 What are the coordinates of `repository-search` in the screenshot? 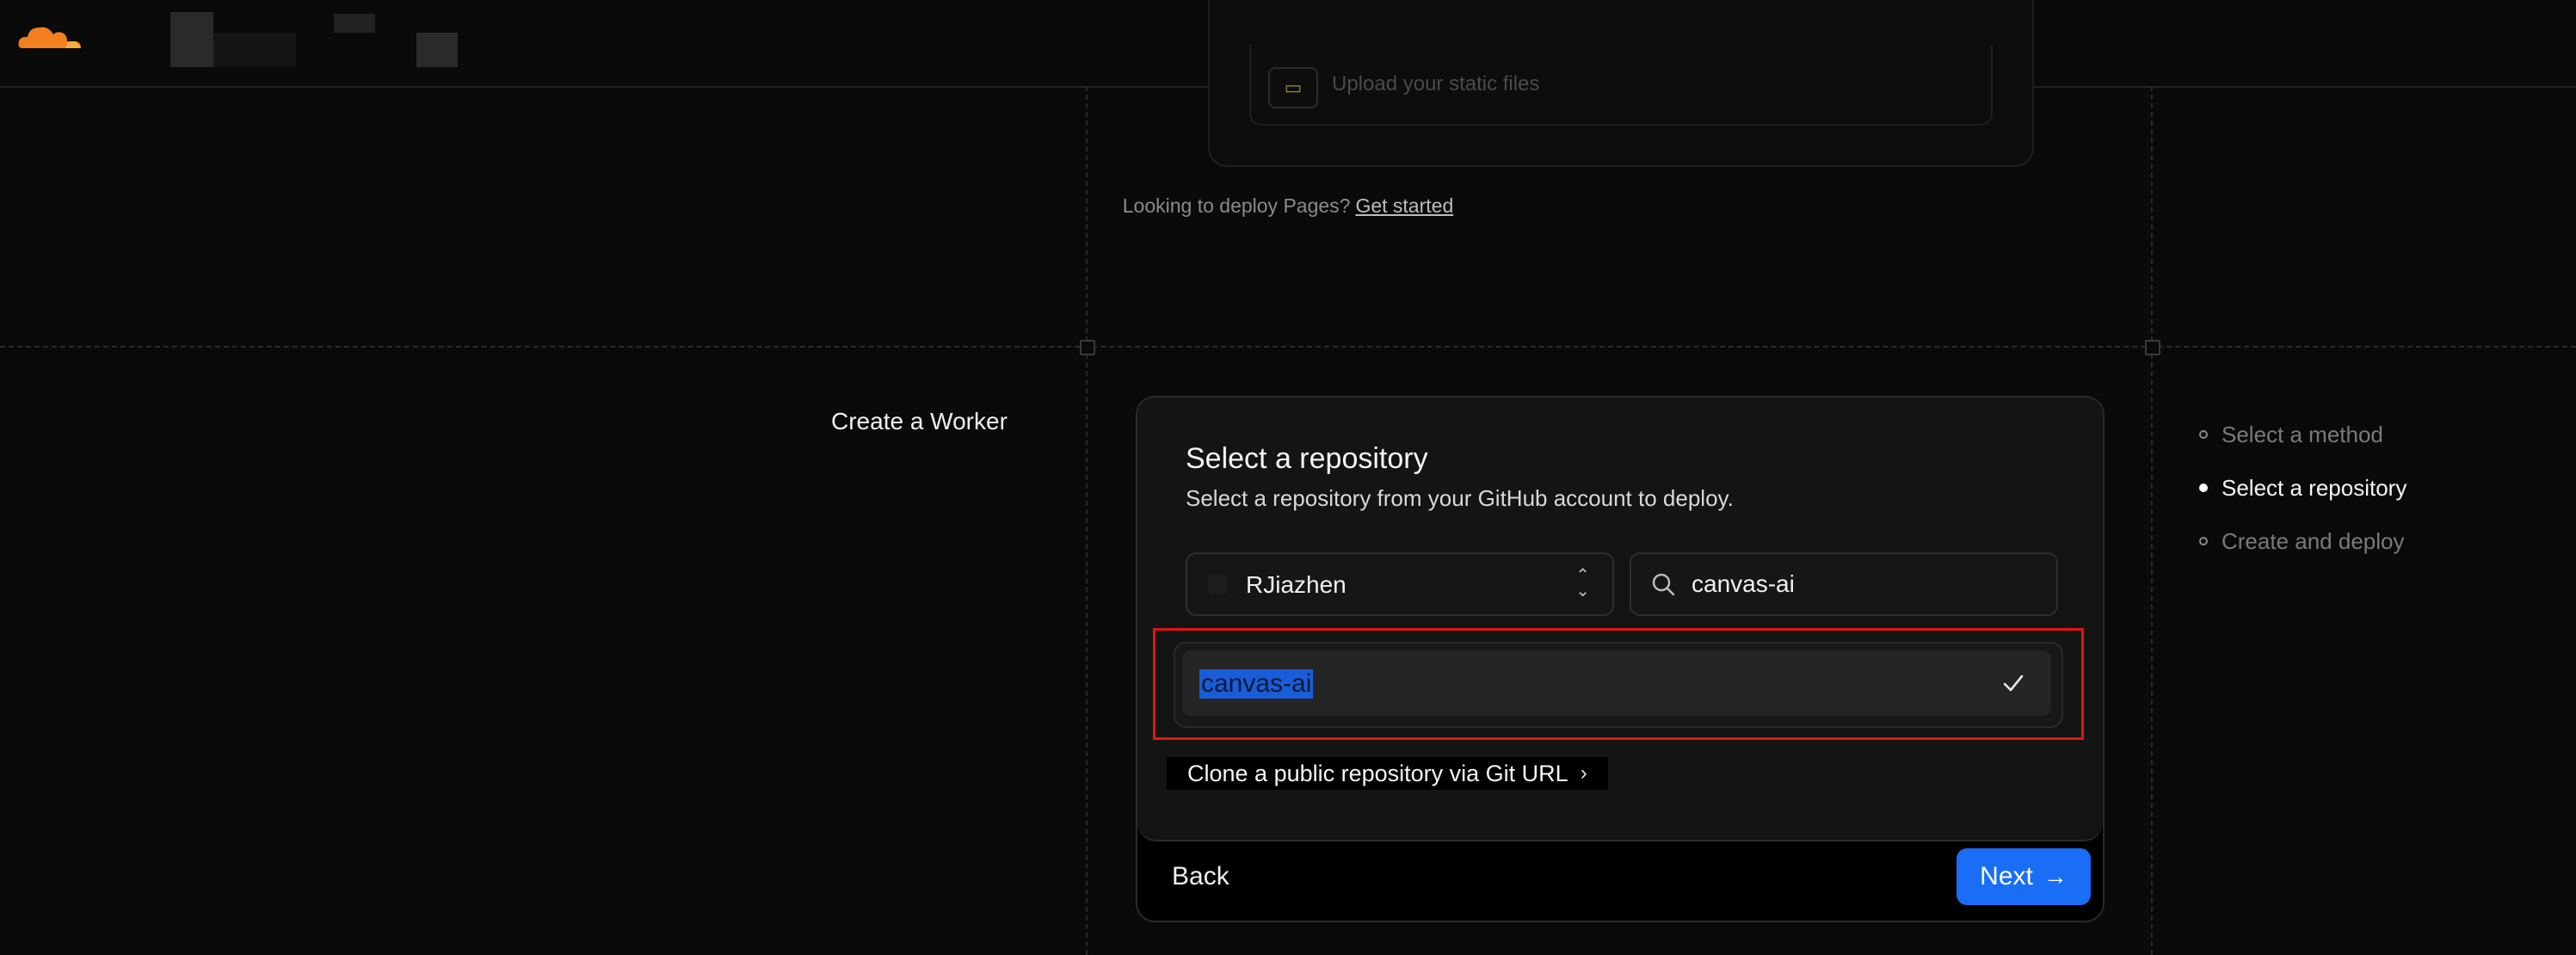 It's located at (1844, 584).